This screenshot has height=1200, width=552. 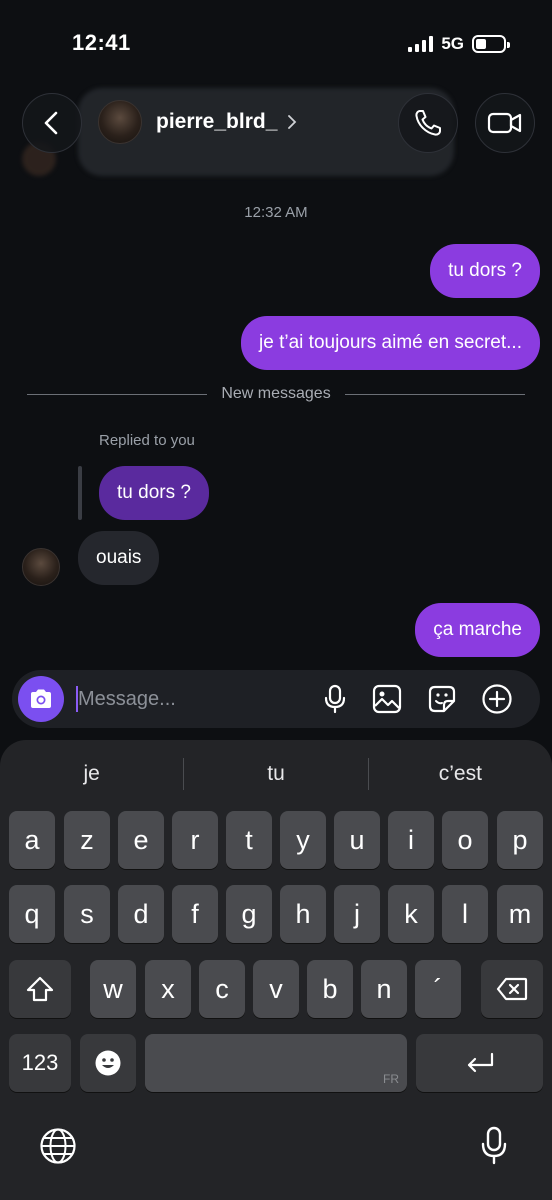 I want to click on status-time: 12:41, so click(x=101, y=42).